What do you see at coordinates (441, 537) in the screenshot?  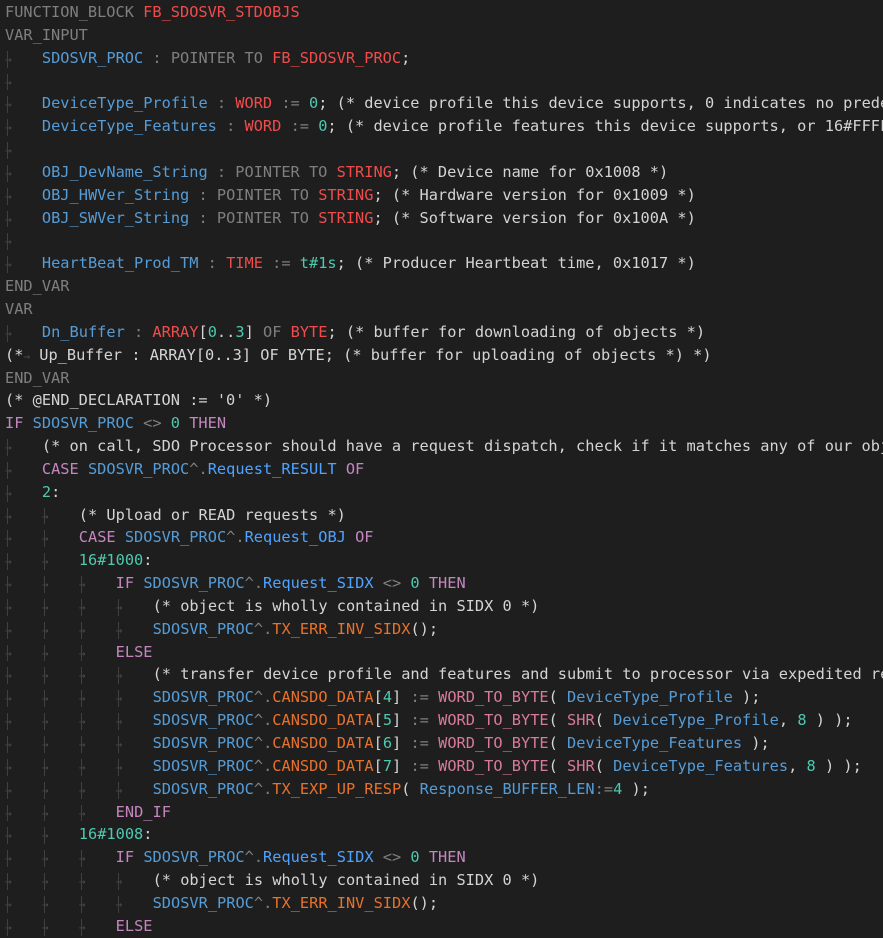 I see `code-line: → → CASE SDOSVR_PROC^.Request_OBJ OF` at bounding box center [441, 537].